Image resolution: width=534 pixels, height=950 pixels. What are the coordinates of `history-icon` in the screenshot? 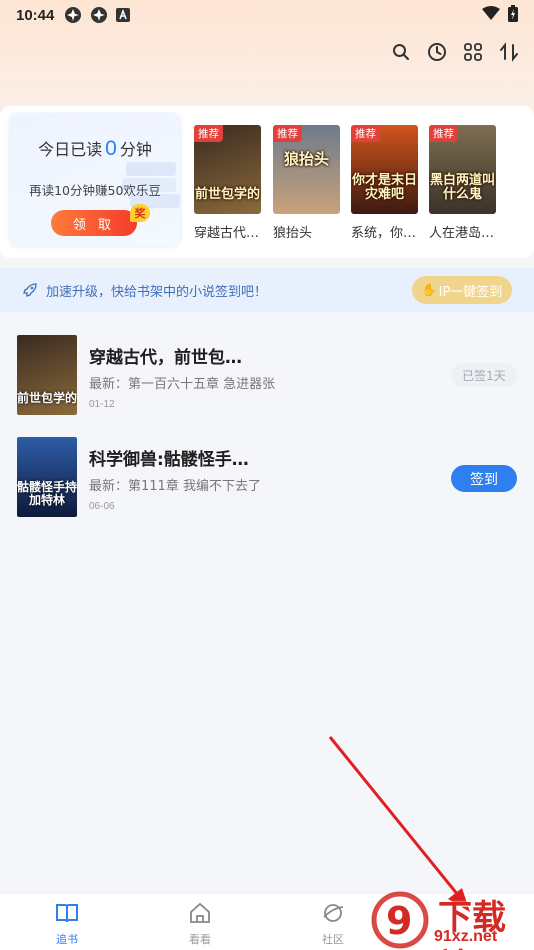 It's located at (437, 52).